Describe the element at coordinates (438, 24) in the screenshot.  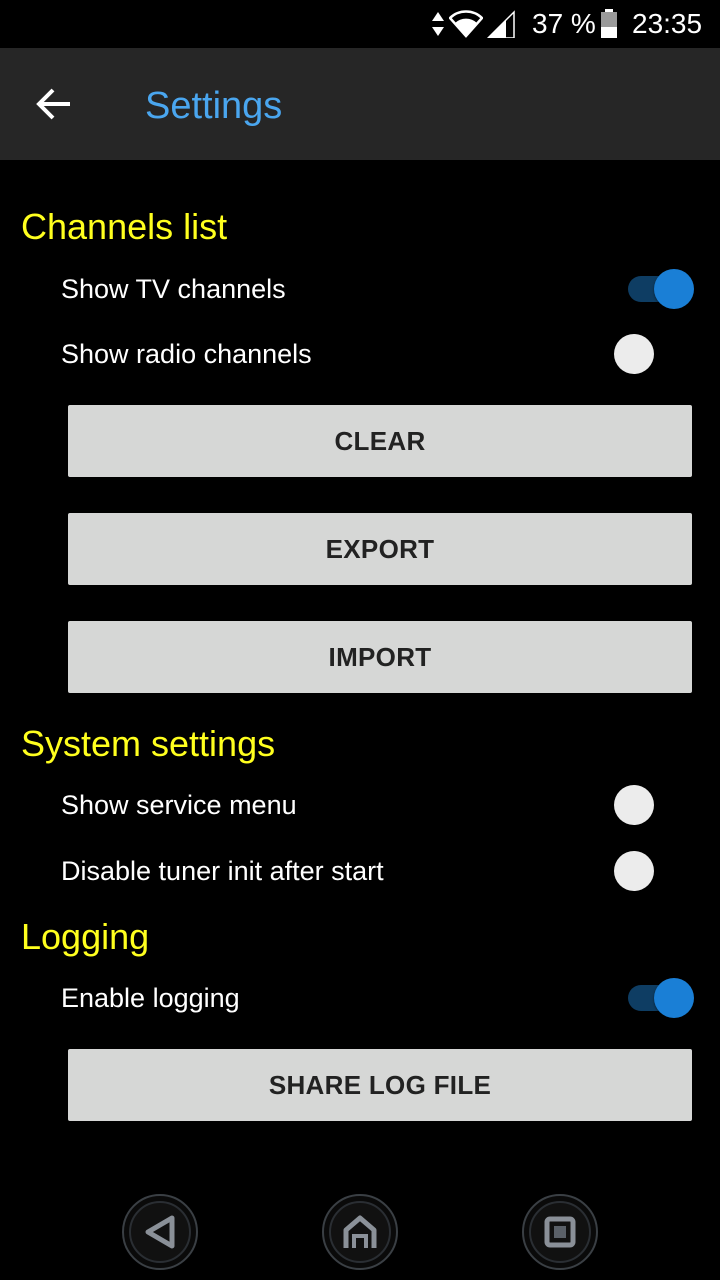
I see `network-arrows-icon` at that location.